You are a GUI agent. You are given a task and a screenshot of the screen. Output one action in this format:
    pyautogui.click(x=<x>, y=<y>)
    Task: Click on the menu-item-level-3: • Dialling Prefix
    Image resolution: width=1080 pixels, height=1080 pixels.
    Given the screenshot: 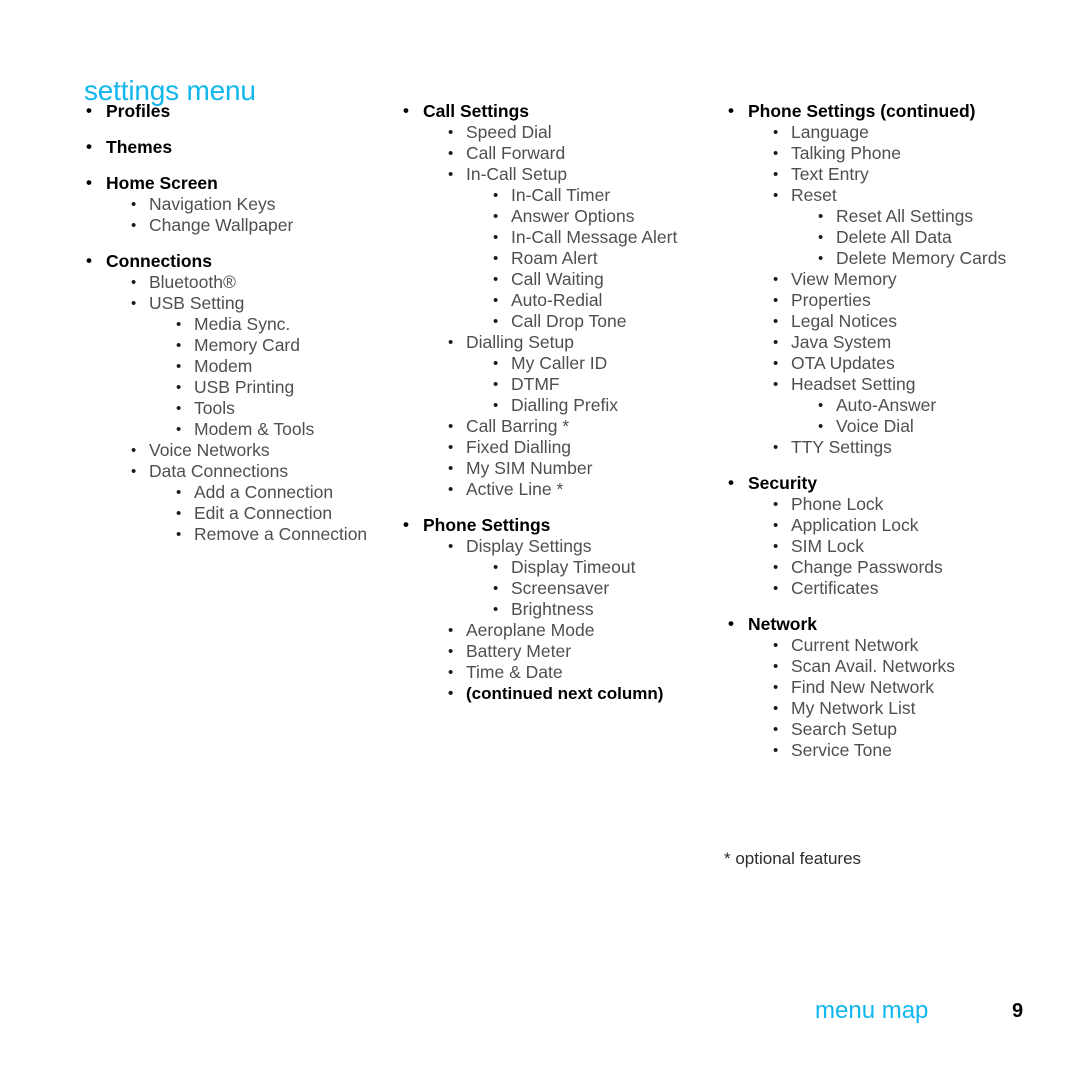 What is the action you would take?
    pyautogui.click(x=555, y=405)
    